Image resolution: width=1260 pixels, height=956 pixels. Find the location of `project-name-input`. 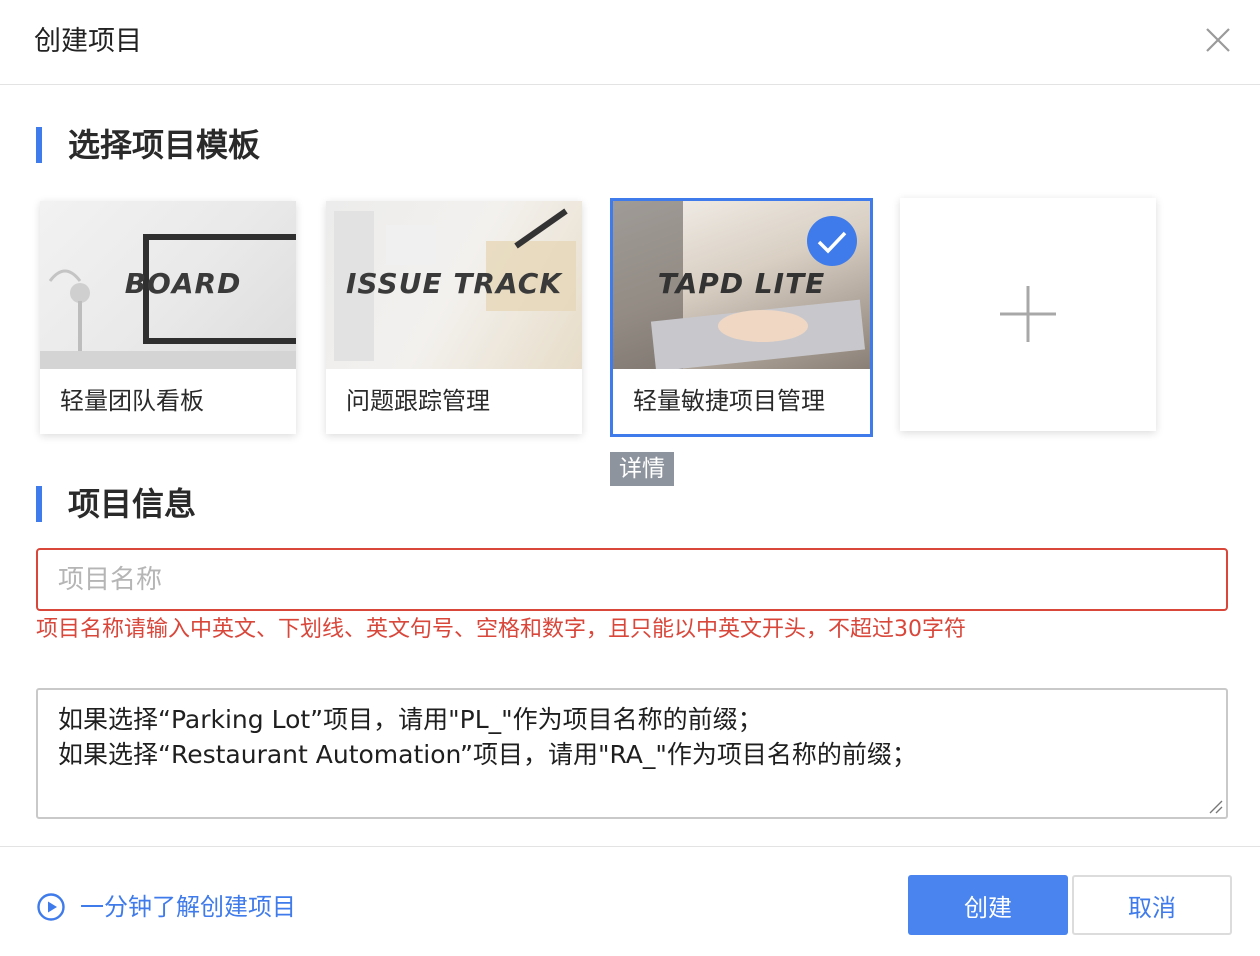

project-name-input is located at coordinates (632, 579).